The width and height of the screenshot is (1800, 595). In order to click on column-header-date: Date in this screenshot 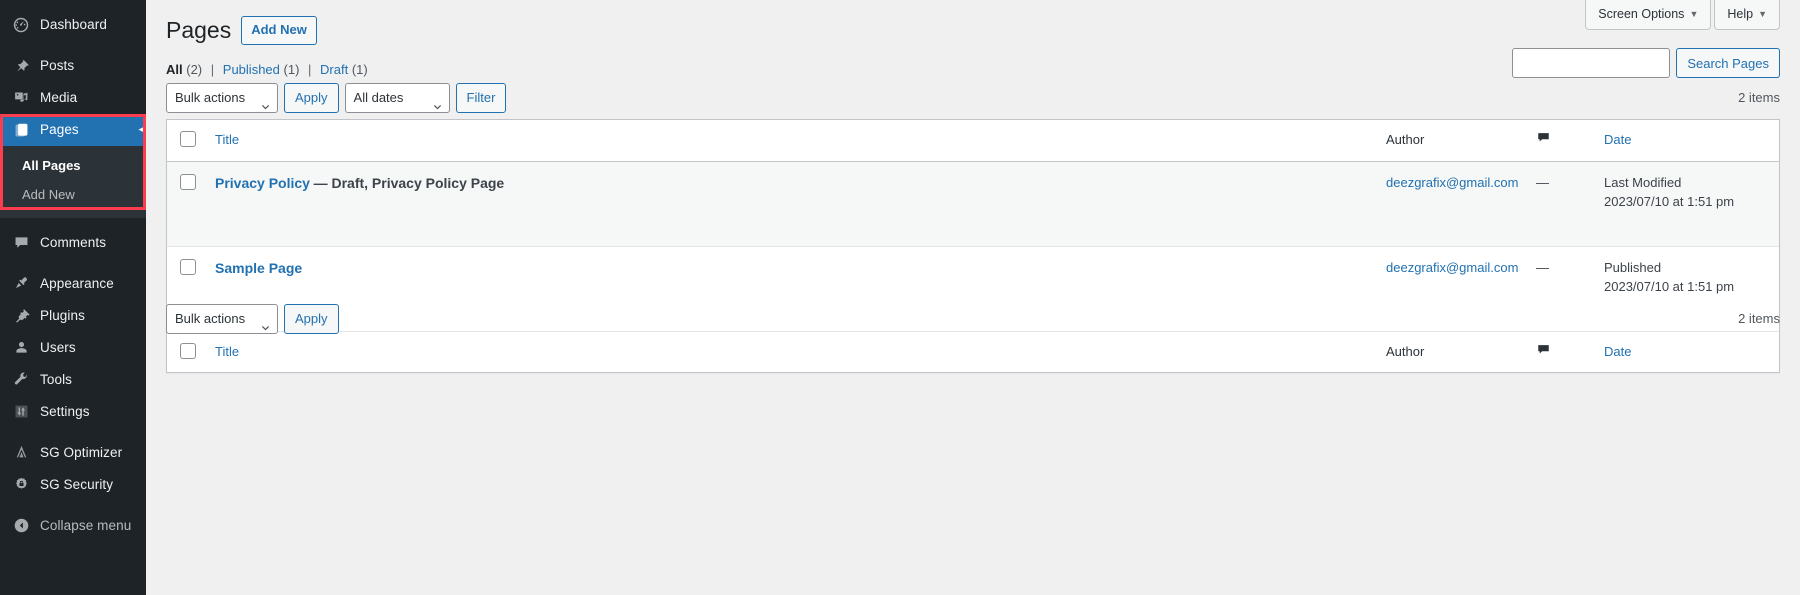, I will do `click(1686, 140)`.